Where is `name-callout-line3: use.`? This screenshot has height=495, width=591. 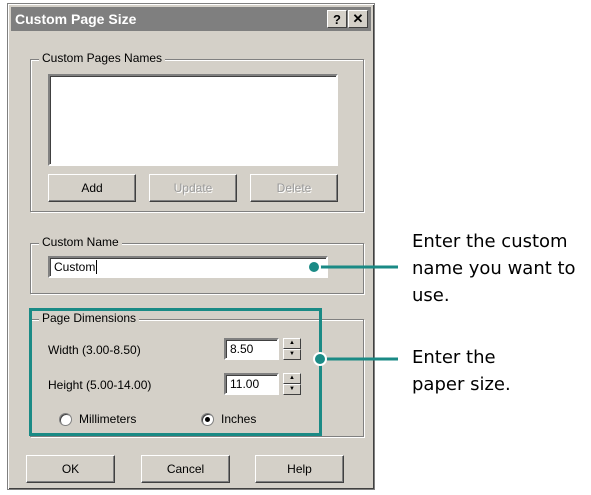
name-callout-line3: use. is located at coordinates (431, 295).